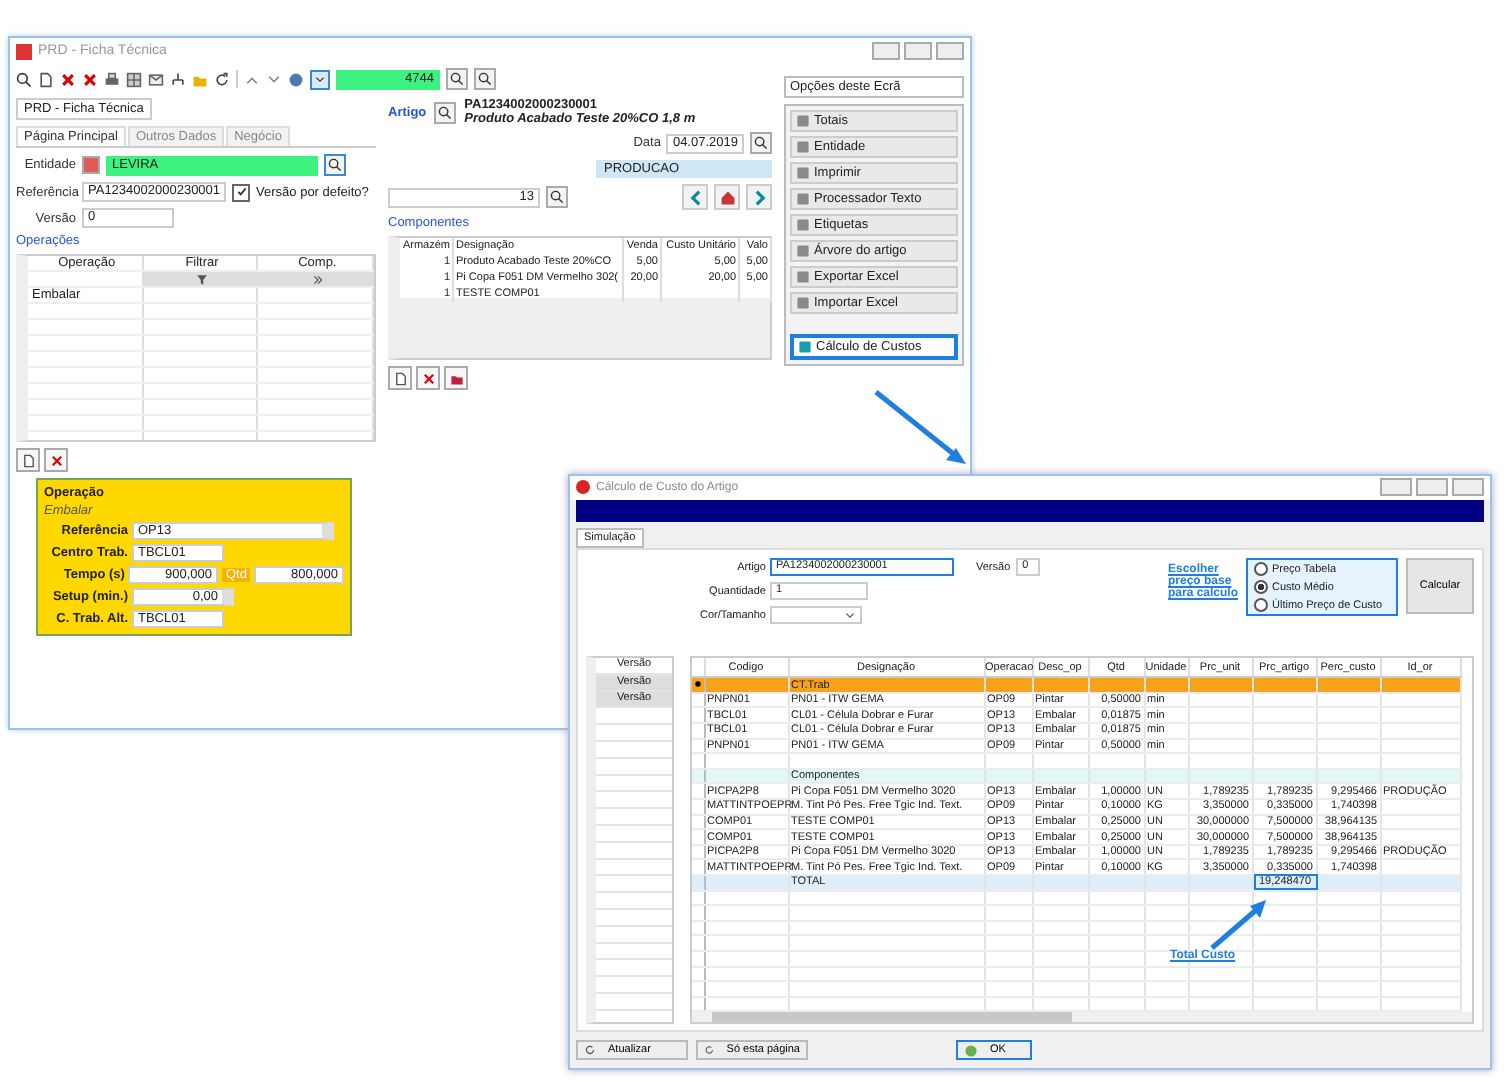 The image size is (1508, 1082). What do you see at coordinates (274, 79) in the screenshot?
I see `down-caret-icon` at bounding box center [274, 79].